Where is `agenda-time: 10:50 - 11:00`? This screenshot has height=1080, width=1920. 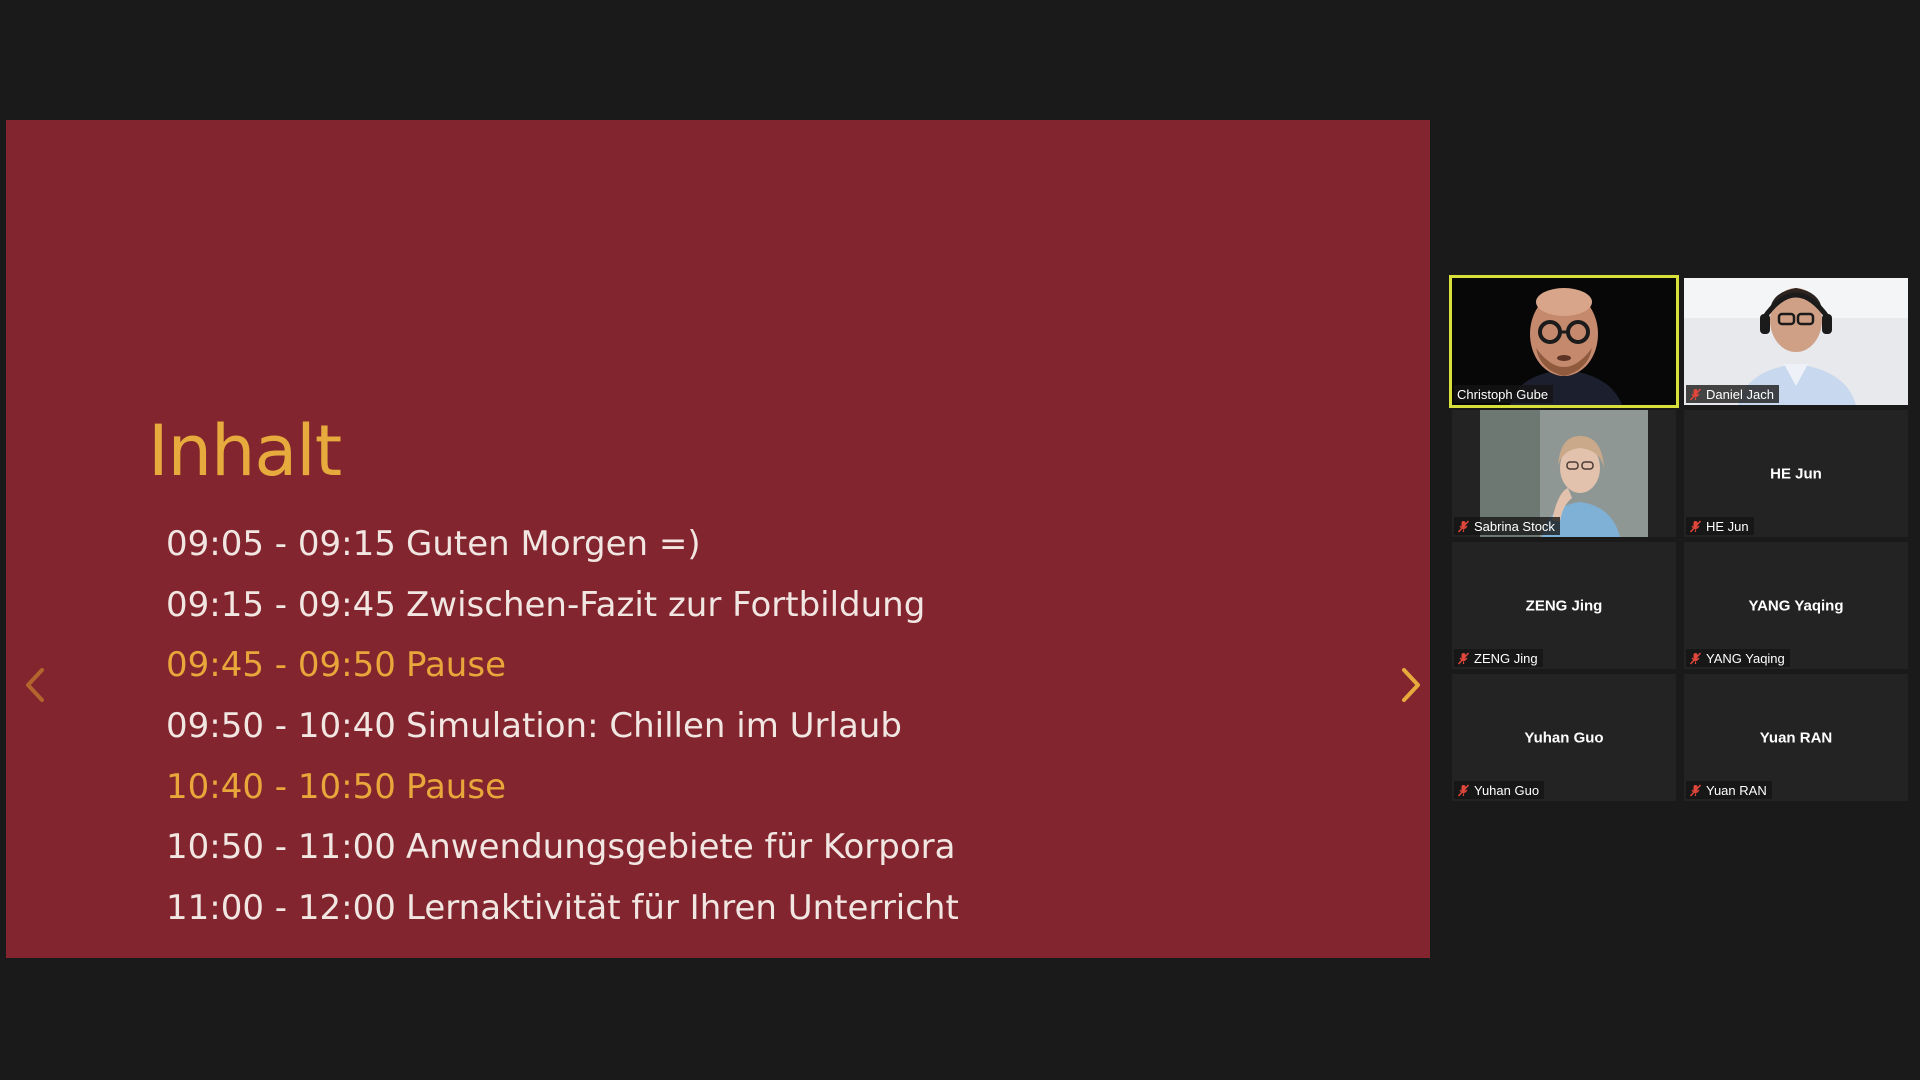
agenda-time: 10:50 - 11:00 is located at coordinates (281, 847).